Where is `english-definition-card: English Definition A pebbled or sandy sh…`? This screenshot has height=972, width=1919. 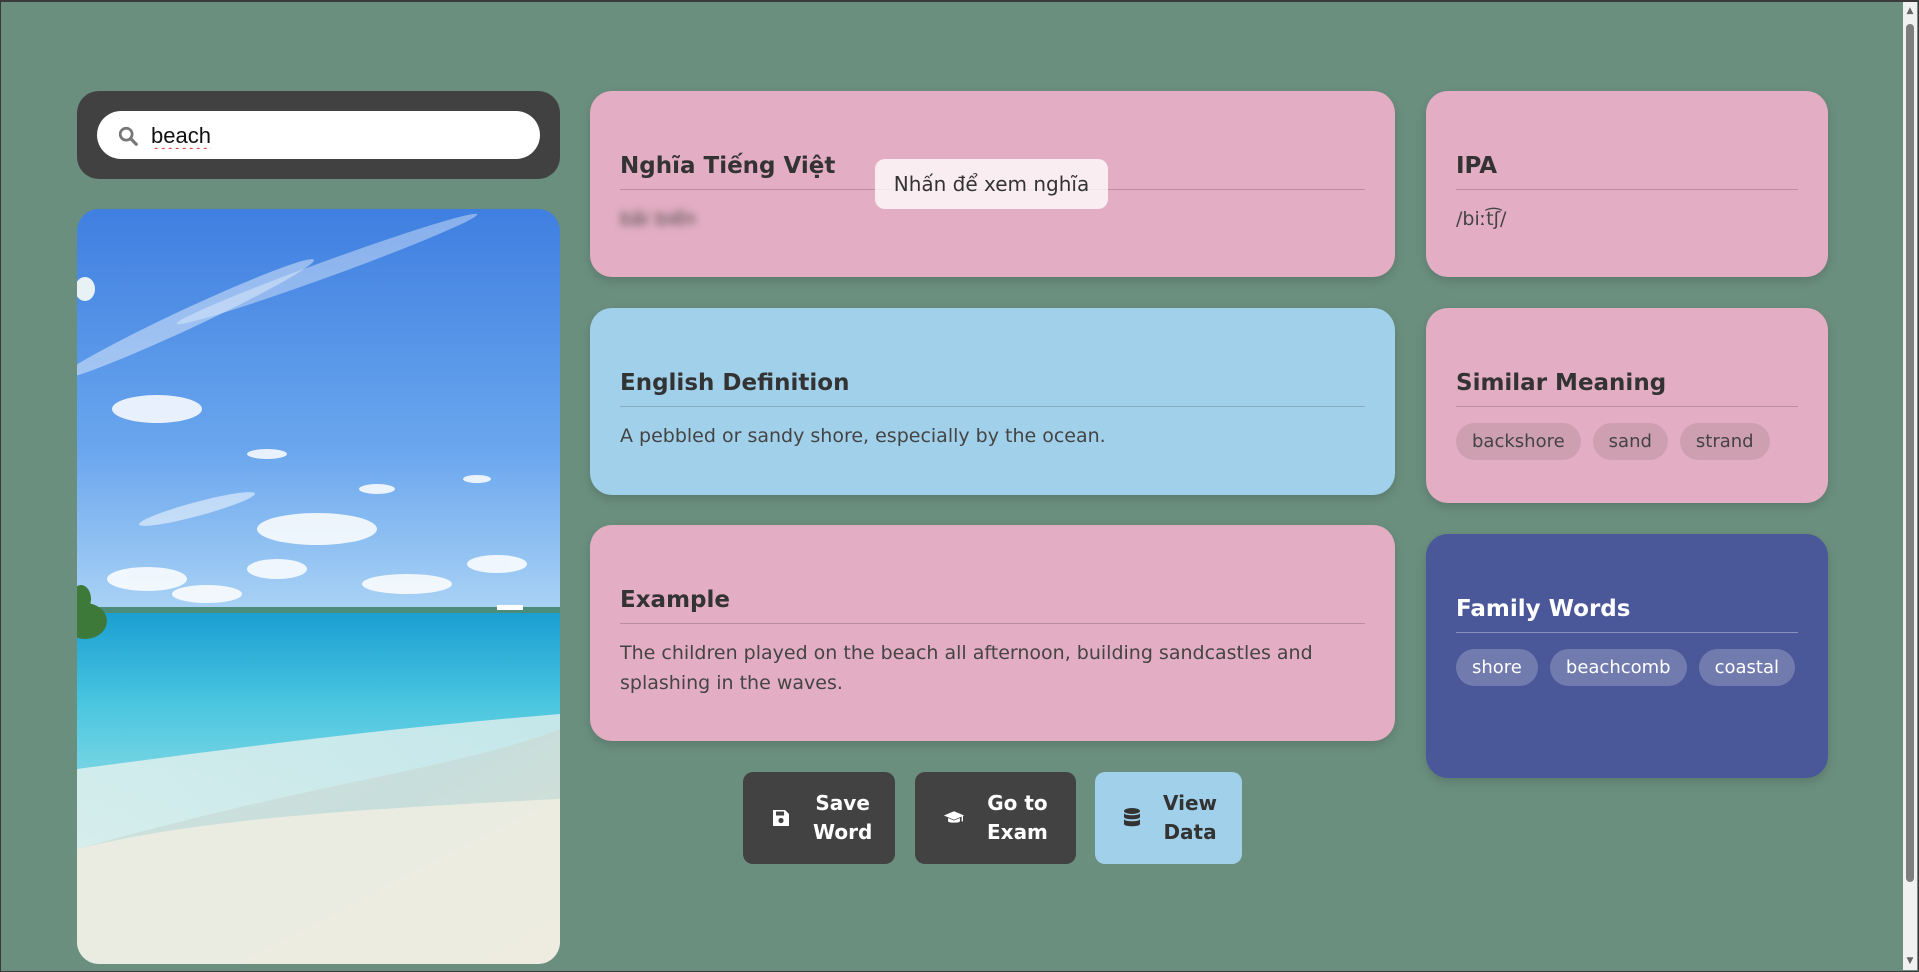 english-definition-card: English Definition A pebbled or sandy sh… is located at coordinates (992, 401).